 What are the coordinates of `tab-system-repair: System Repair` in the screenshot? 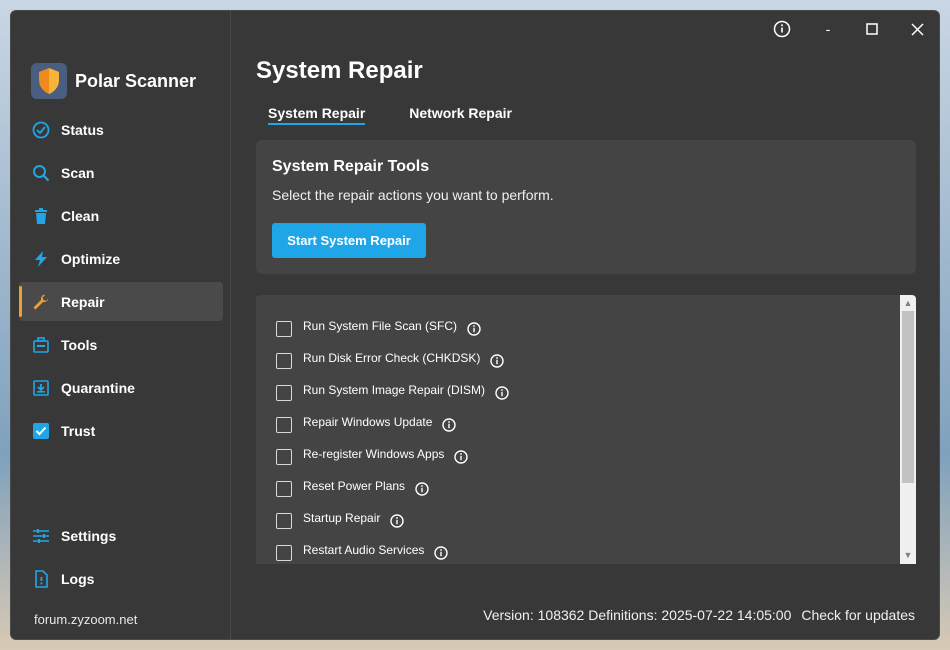 It's located at (317, 115).